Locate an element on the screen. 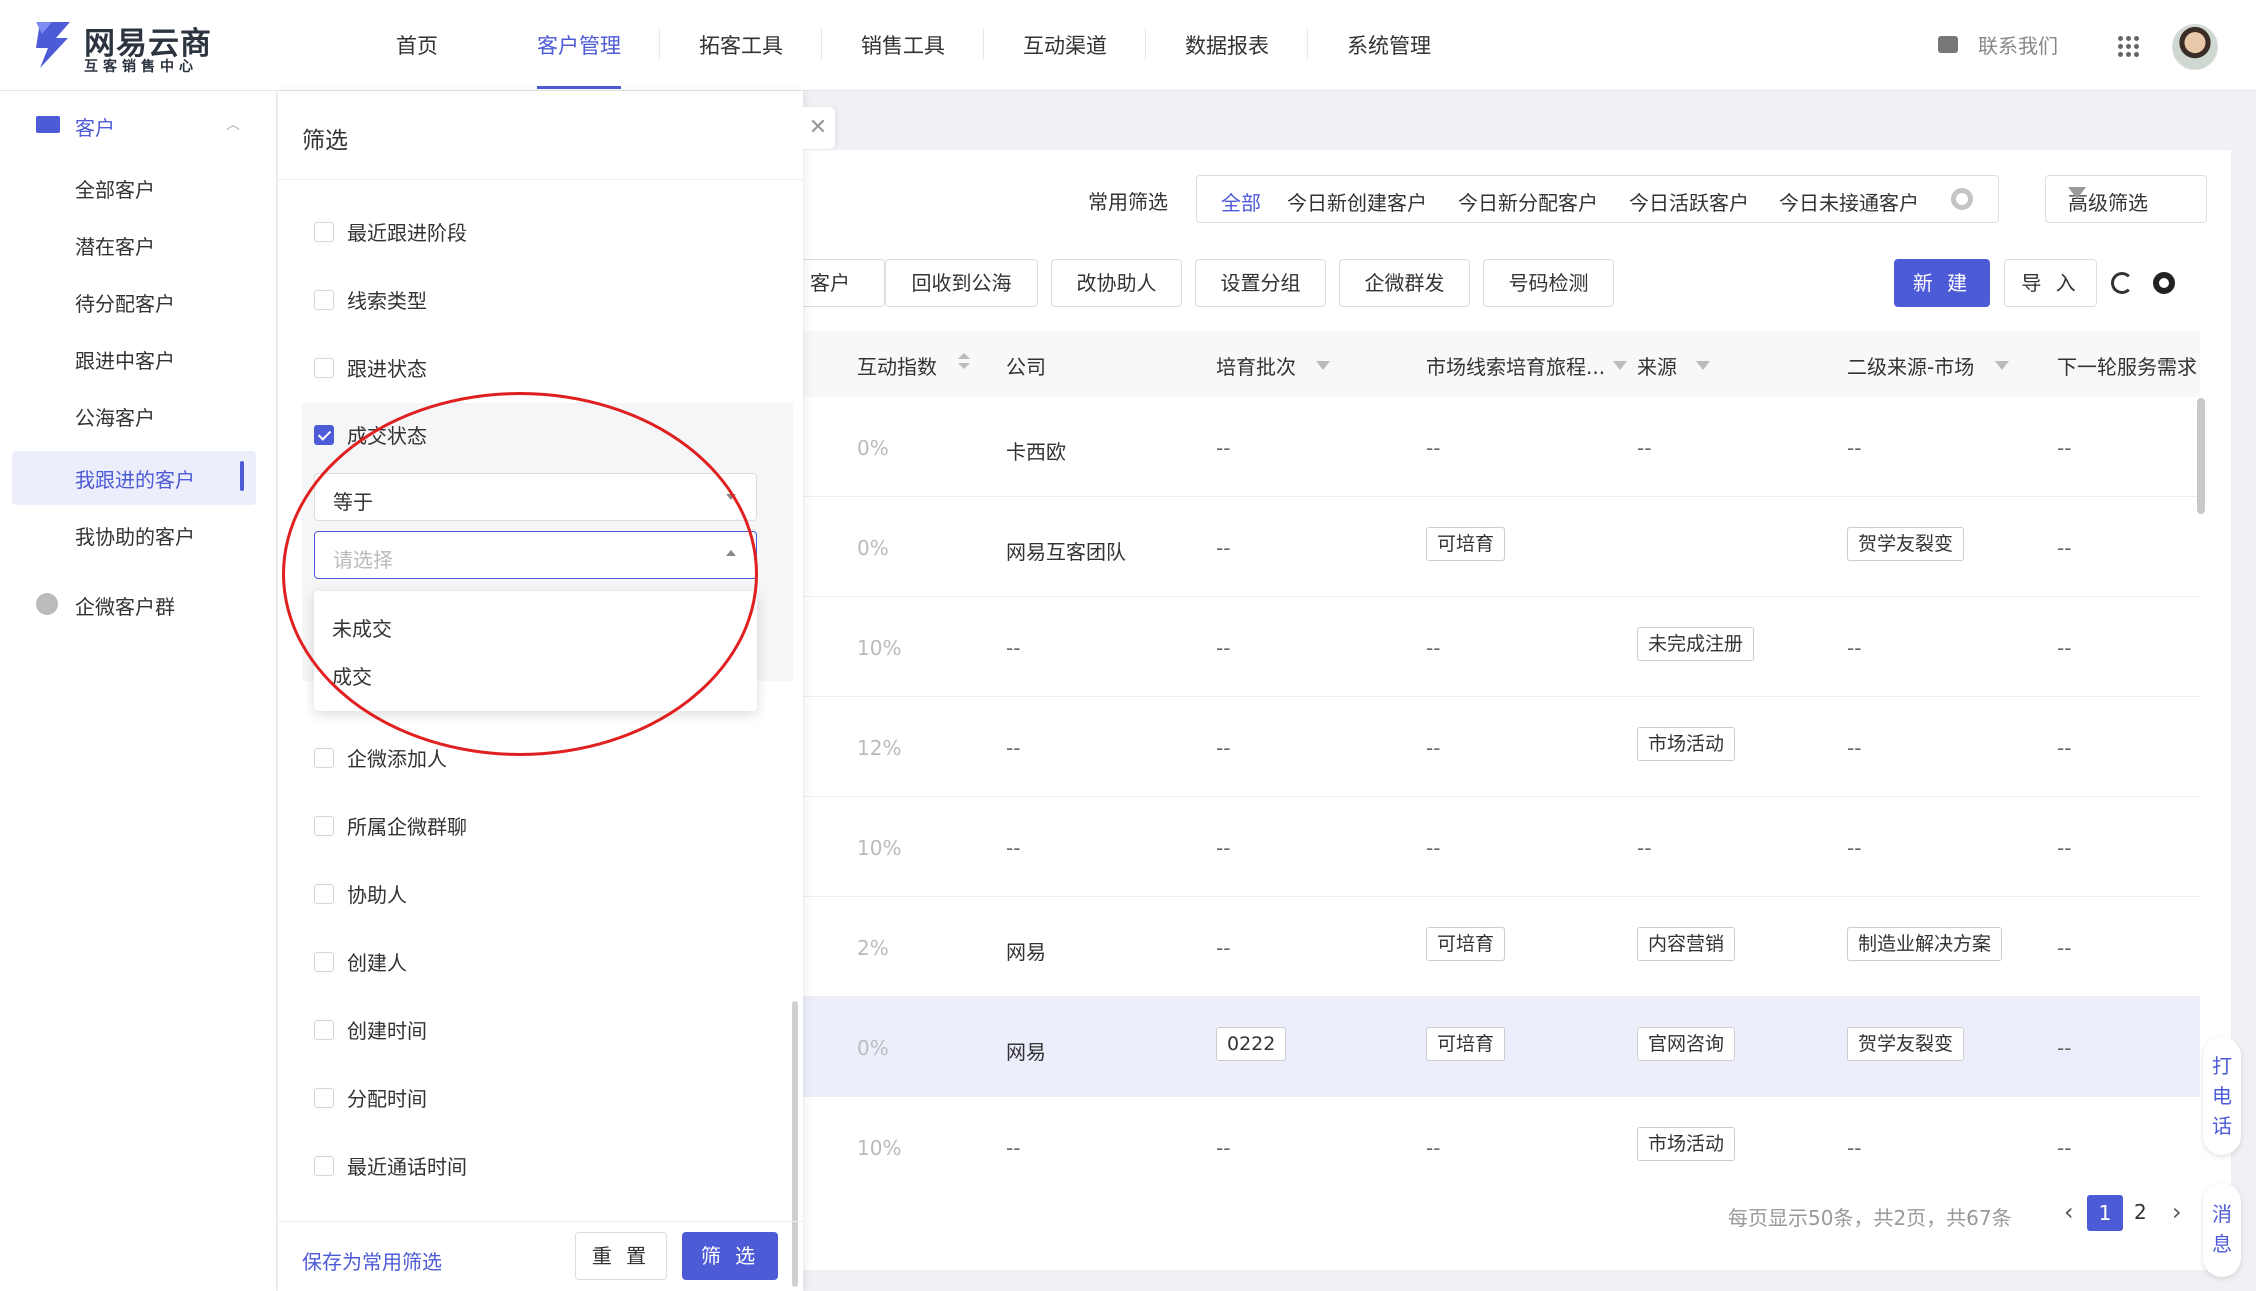 This screenshot has width=2256, height=1291. user-avatar is located at coordinates (2195, 47).